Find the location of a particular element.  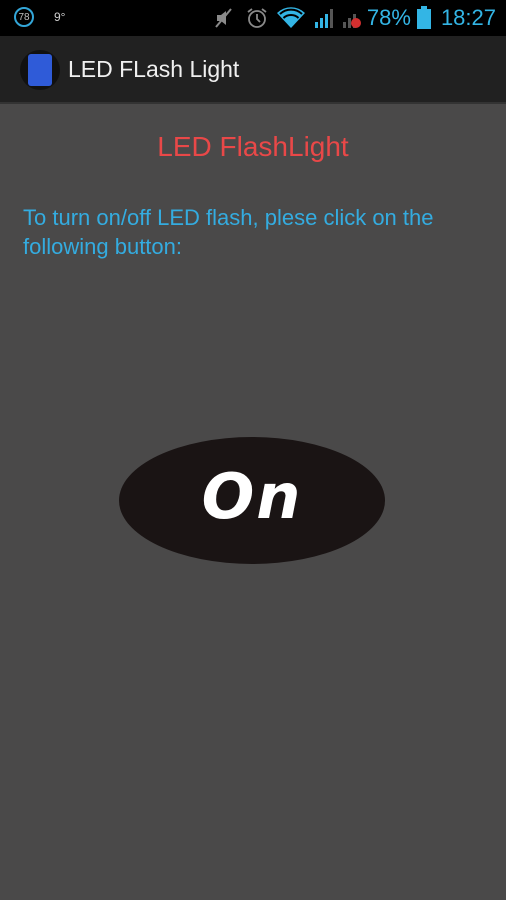

muted-icon is located at coordinates (224, 18).